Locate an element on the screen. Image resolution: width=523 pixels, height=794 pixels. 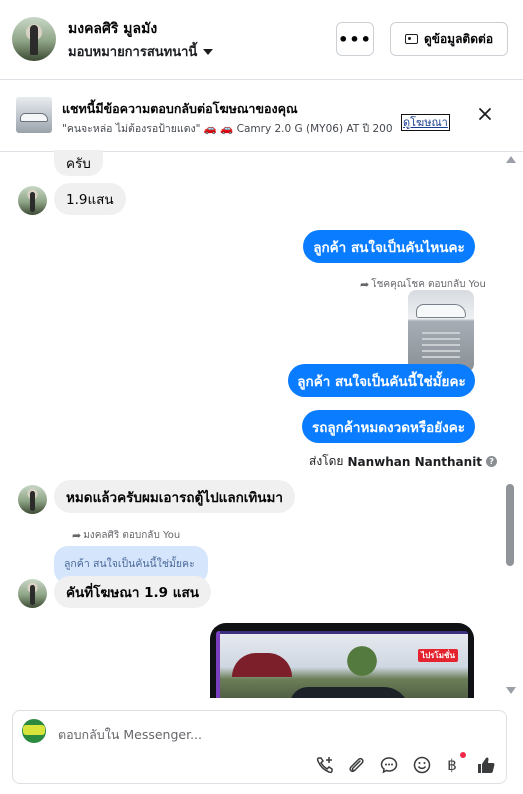
assign-conversation-dropdown: มอบหมายการสนทนานี้ is located at coordinates (141, 51).